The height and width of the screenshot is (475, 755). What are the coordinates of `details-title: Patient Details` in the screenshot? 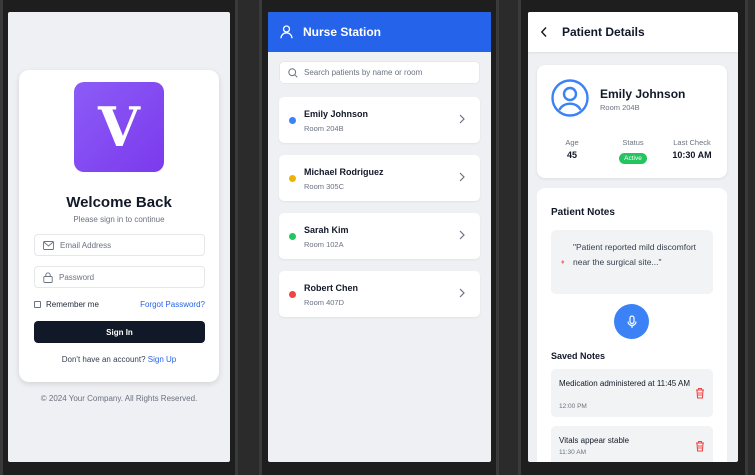 It's located at (603, 32).